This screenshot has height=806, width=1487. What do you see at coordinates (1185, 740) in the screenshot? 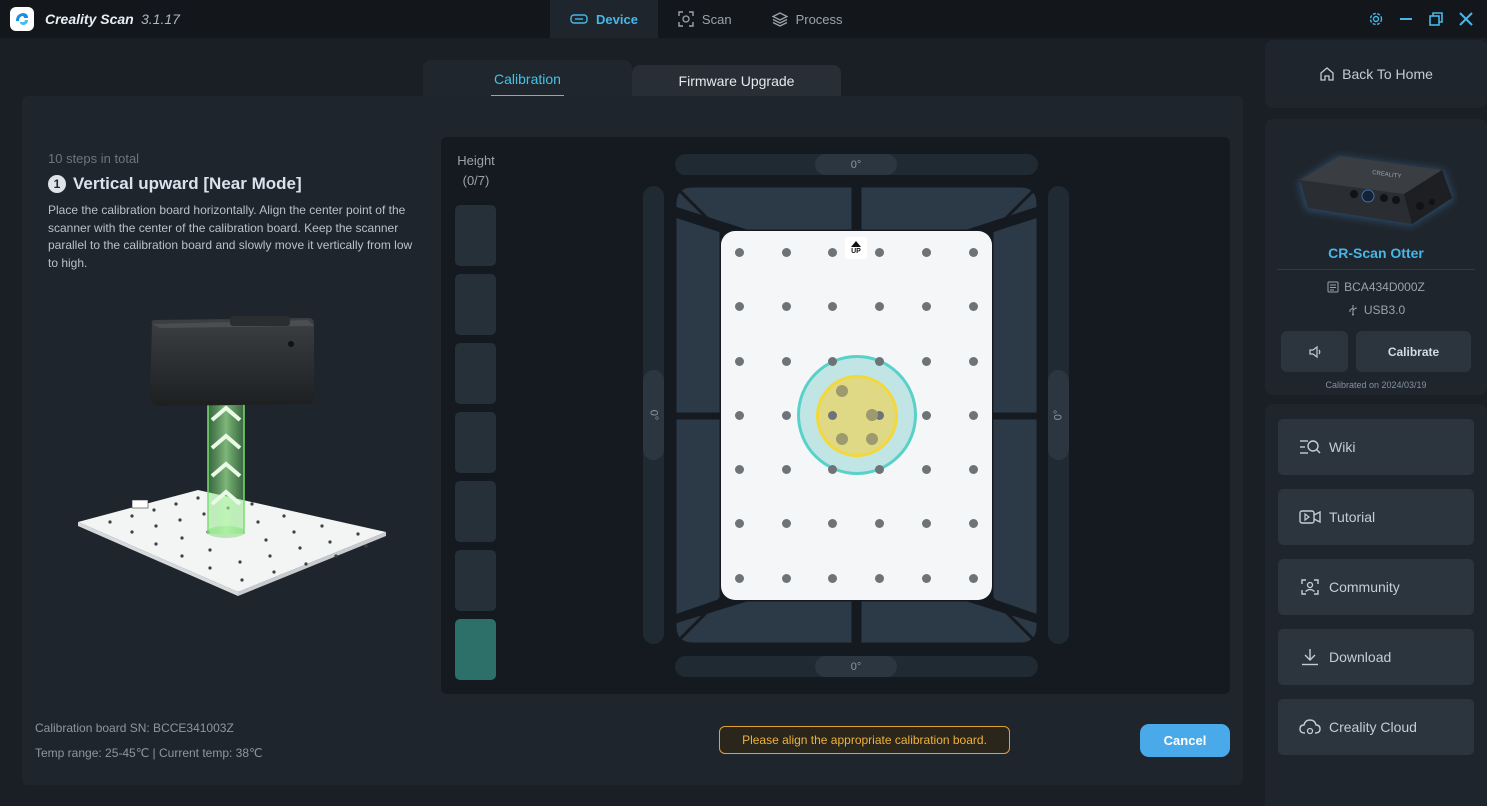
I see `cancel-button: Cancel` at bounding box center [1185, 740].